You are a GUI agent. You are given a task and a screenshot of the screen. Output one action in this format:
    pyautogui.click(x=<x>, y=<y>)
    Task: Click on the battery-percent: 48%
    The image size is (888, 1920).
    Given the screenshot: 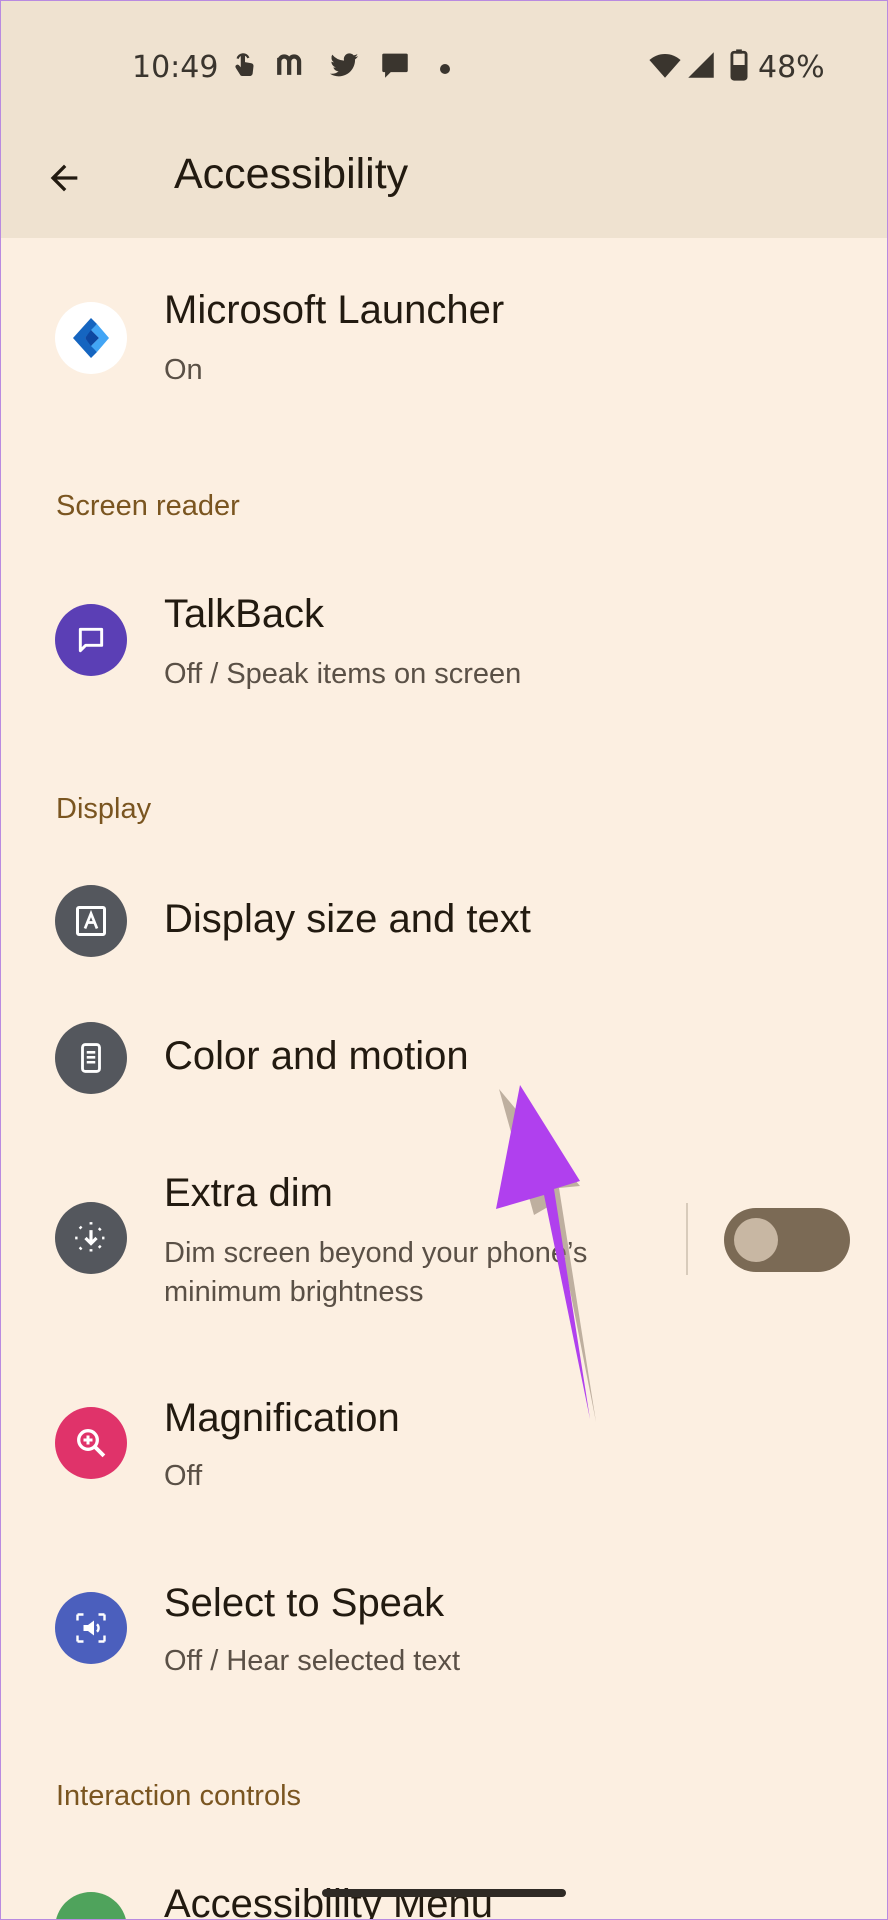 What is the action you would take?
    pyautogui.click(x=791, y=67)
    